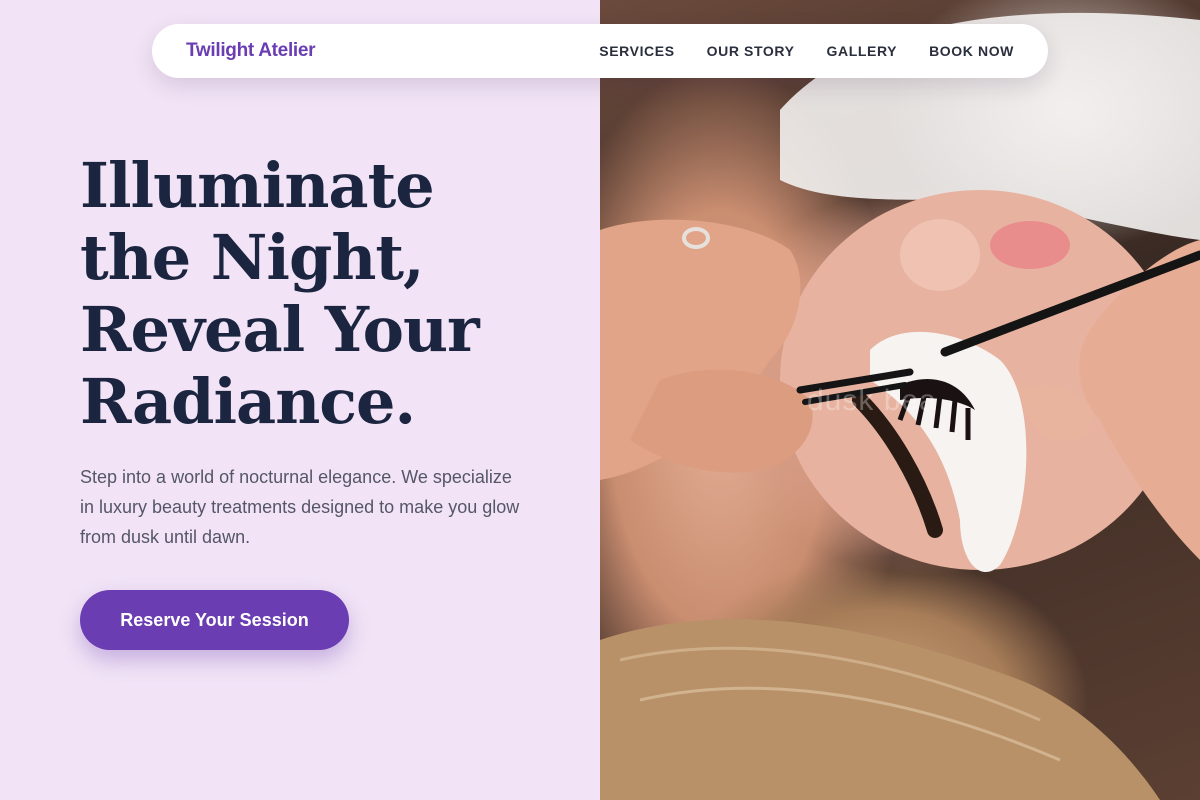  What do you see at coordinates (251, 51) in the screenshot?
I see `brand-logo: Twilight Atelier` at bounding box center [251, 51].